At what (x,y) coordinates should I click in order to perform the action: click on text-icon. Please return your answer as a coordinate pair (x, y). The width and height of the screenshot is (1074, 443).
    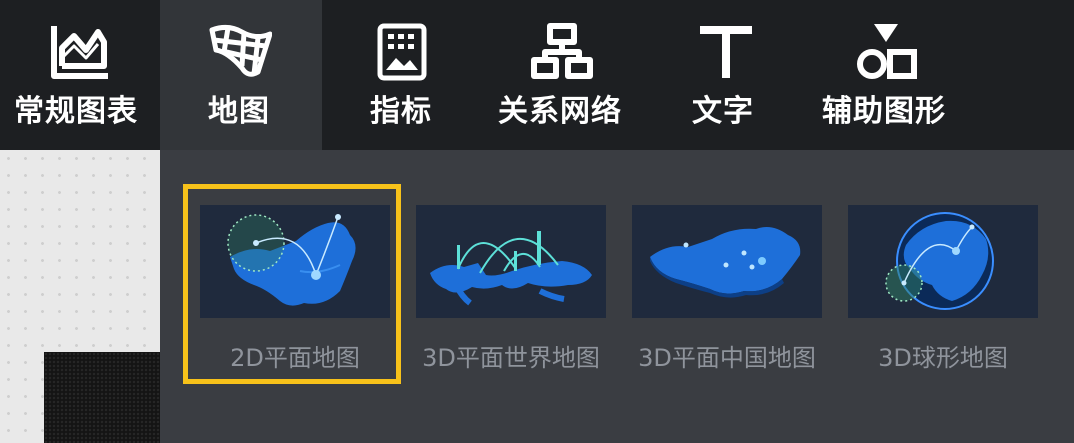
    Looking at the image, I should click on (726, 52).